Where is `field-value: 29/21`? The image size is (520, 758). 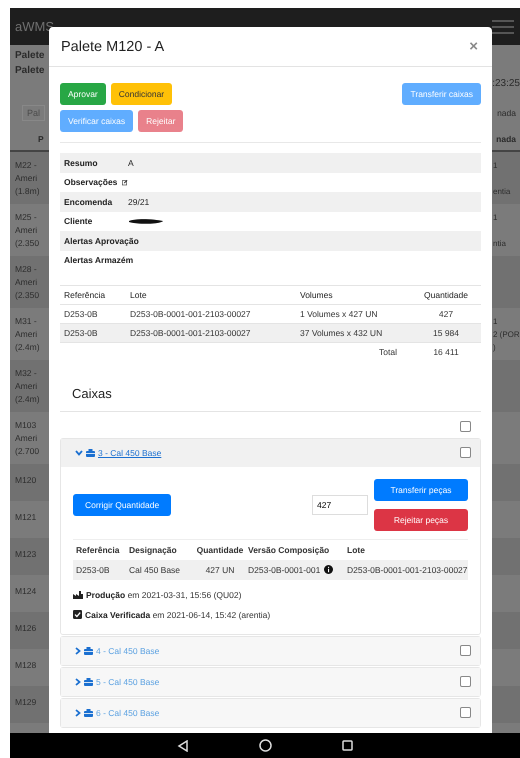 field-value: 29/21 is located at coordinates (139, 201).